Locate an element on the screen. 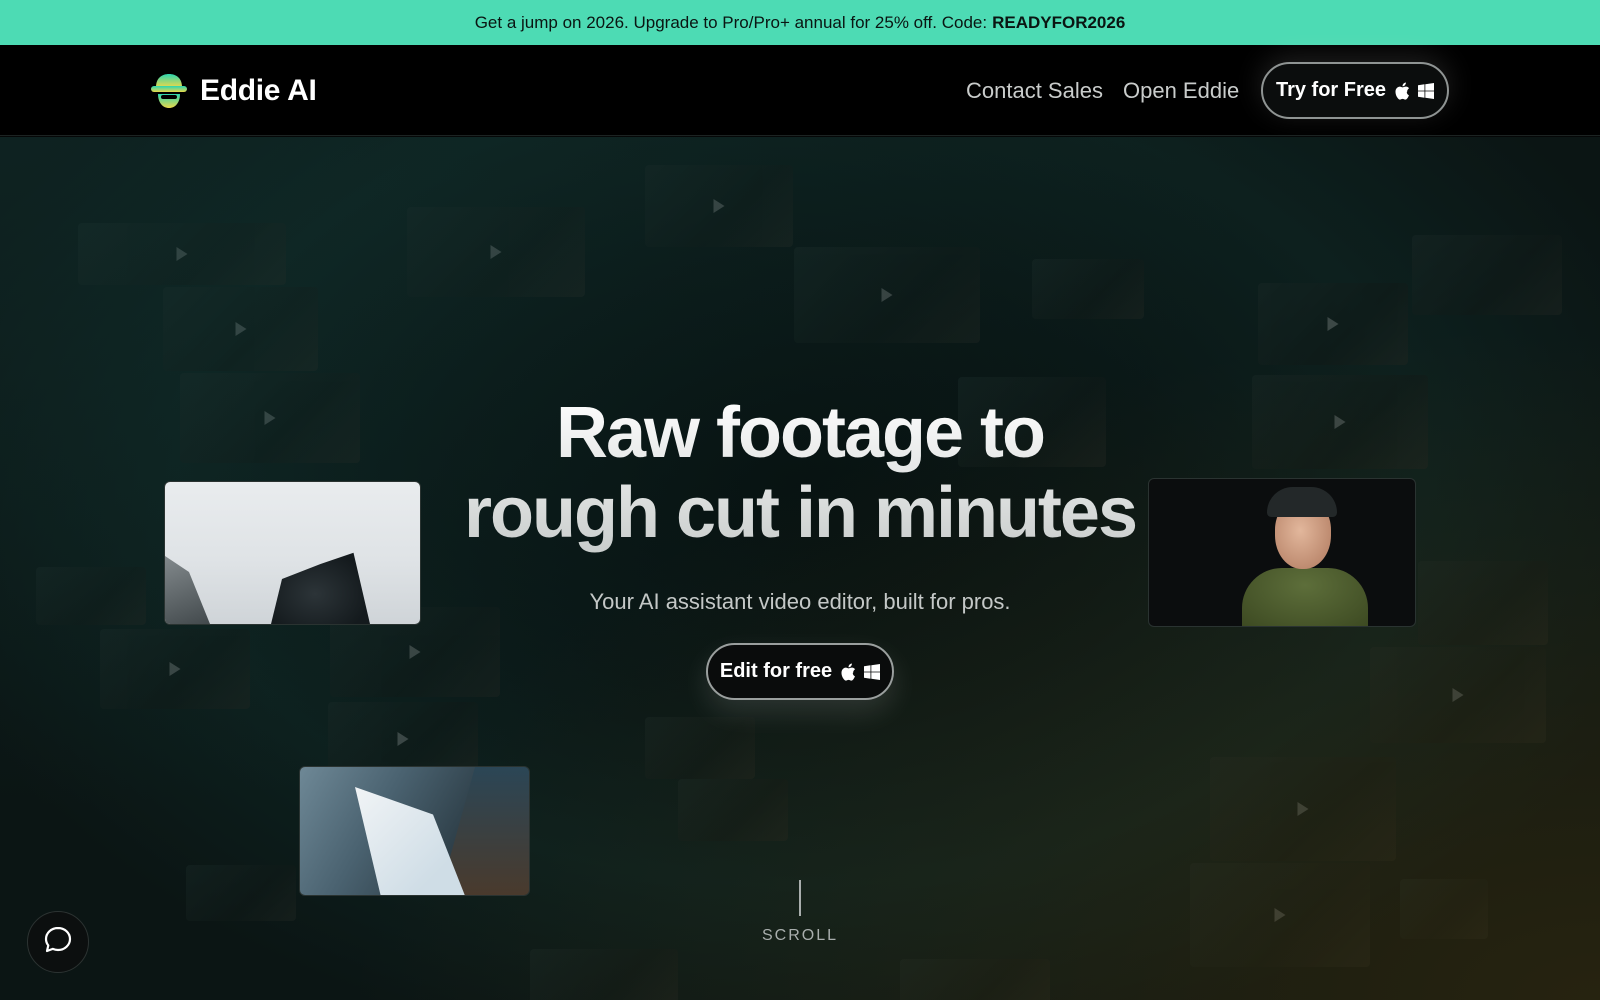  brand-logo-link: Eddie AI is located at coordinates (233, 91).